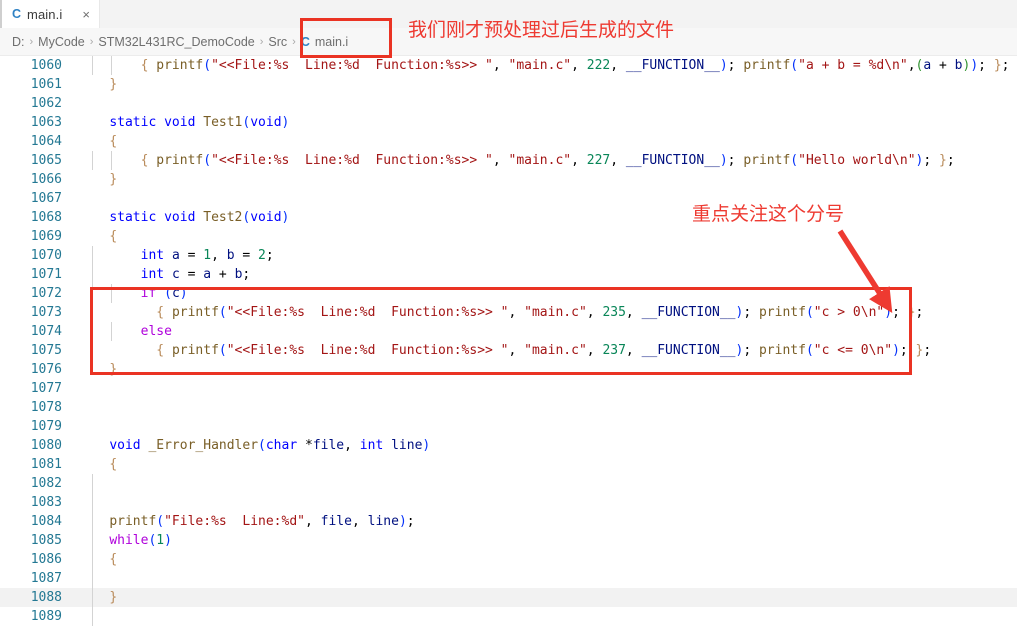  I want to click on line-content: int a = 1, b = 2;, so click(168, 255).